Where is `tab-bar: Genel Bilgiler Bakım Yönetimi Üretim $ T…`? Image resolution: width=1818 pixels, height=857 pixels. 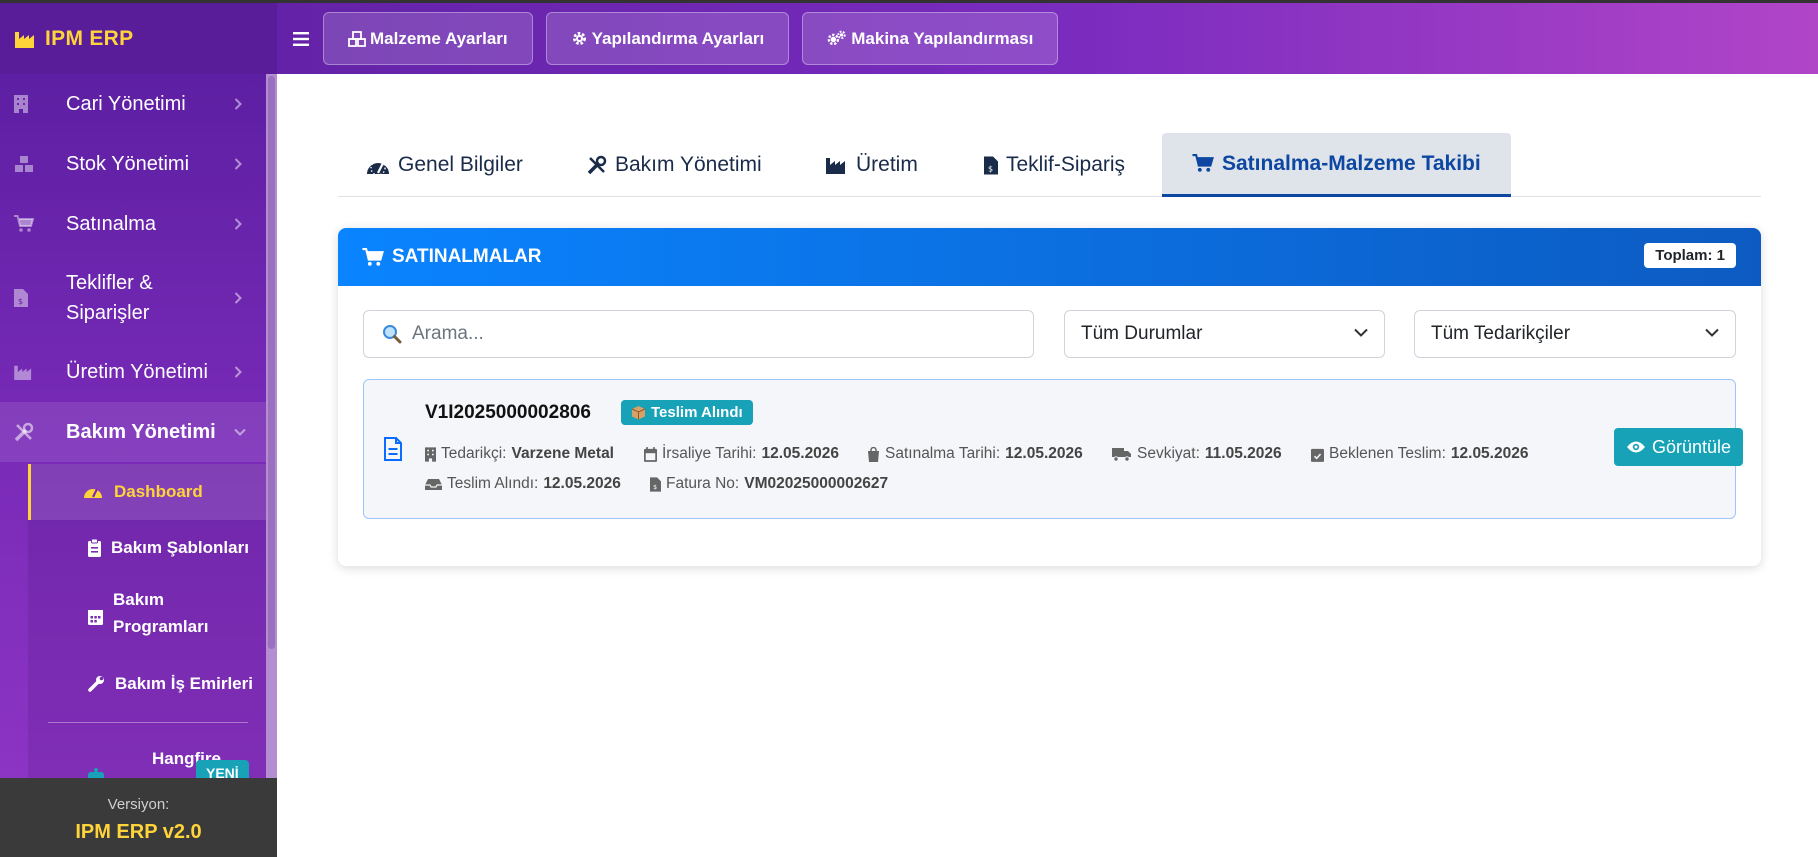 tab-bar: Genel Bilgiler Bakım Yönetimi Üretim $ T… is located at coordinates (1049, 165).